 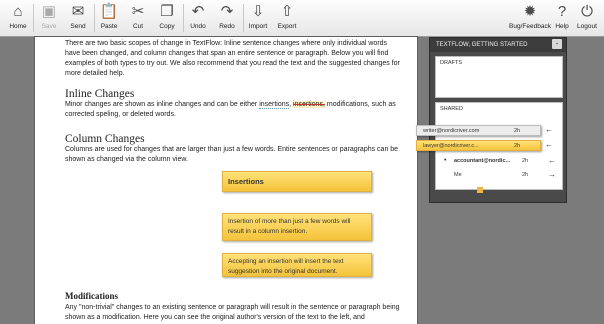 What do you see at coordinates (451, 109) in the screenshot?
I see `shared-label: SHARED` at bounding box center [451, 109].